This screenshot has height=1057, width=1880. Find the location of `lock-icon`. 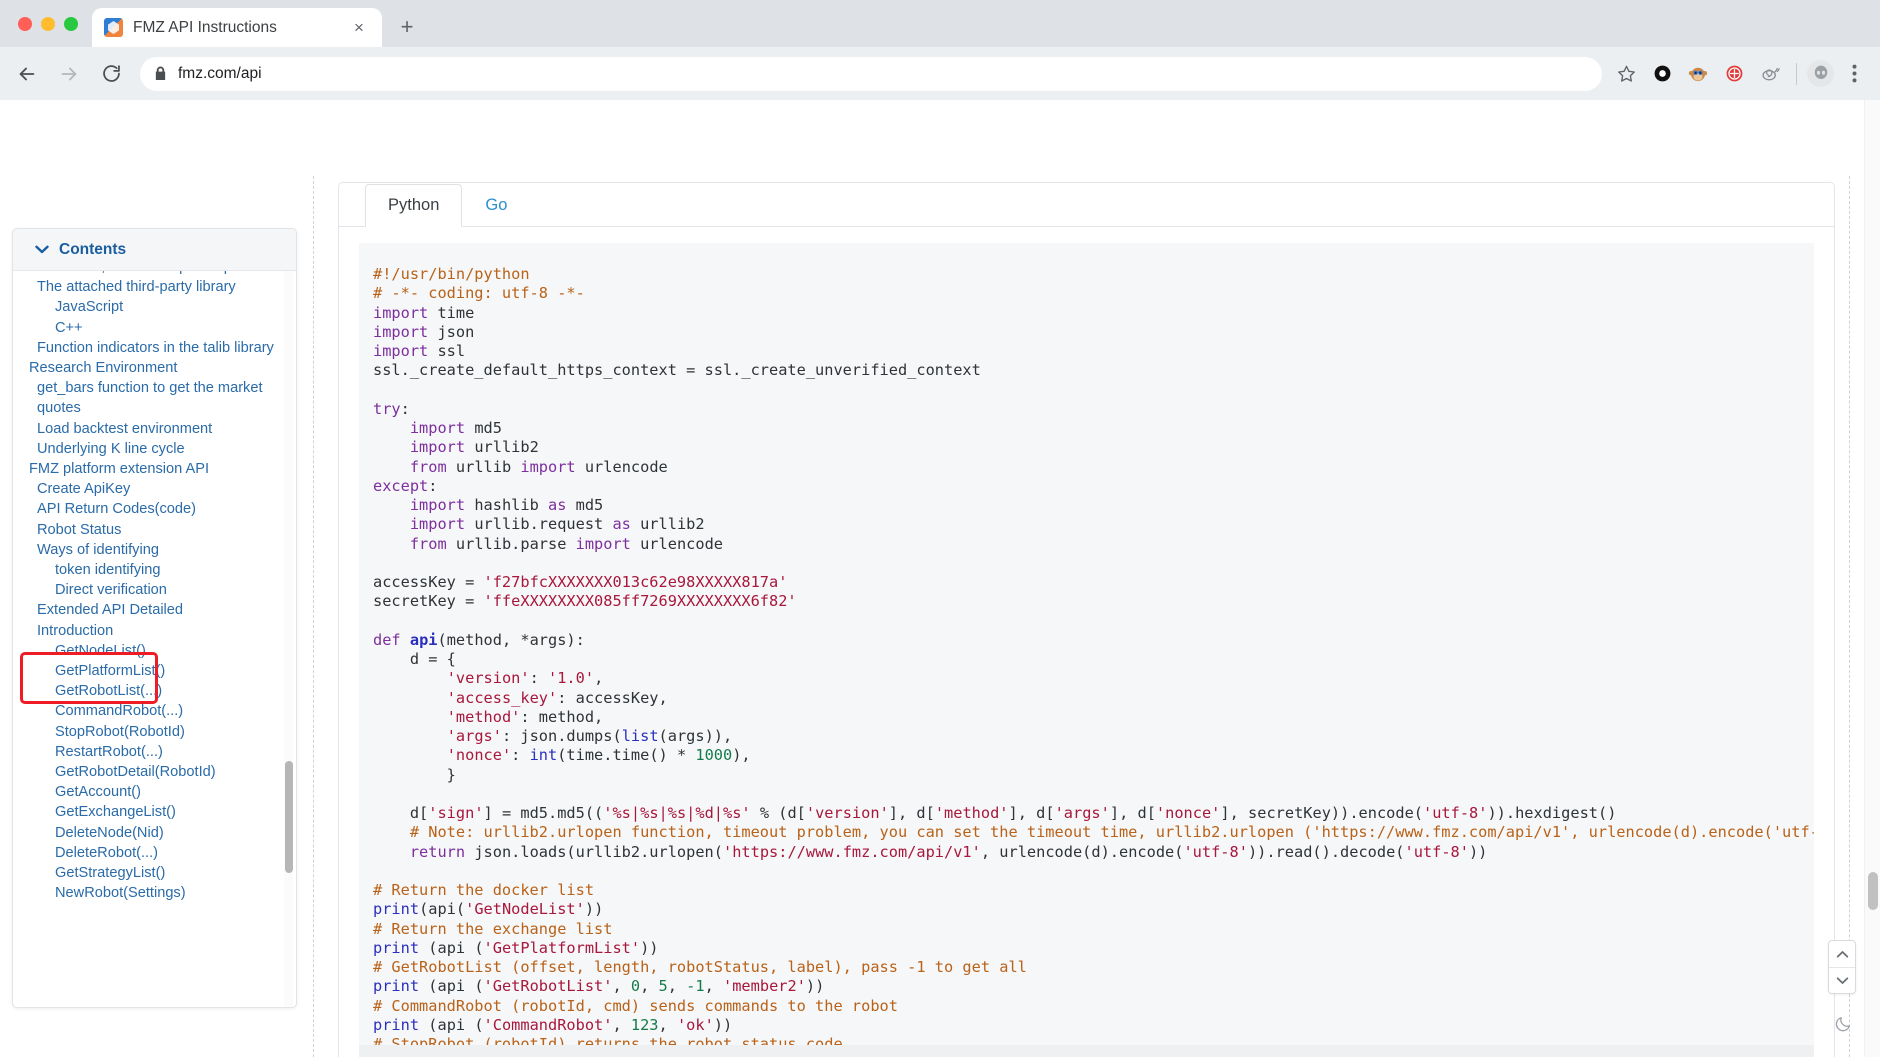

lock-icon is located at coordinates (160, 73).